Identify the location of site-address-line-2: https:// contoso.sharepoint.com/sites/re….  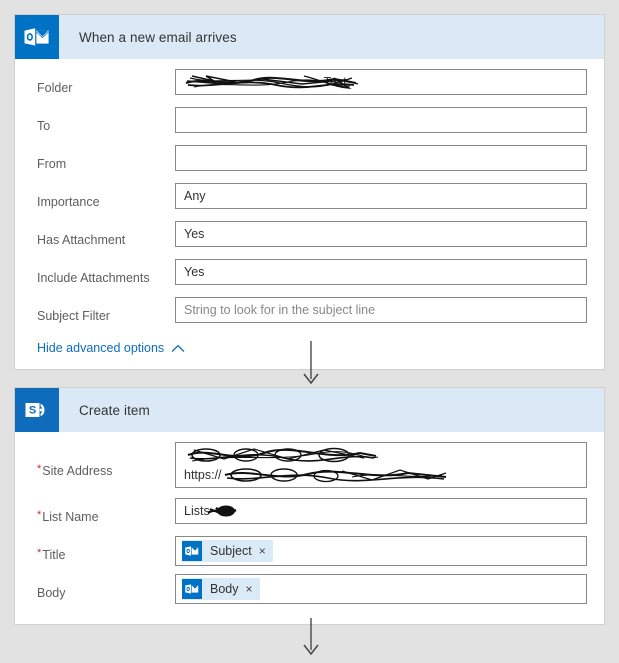
(381, 475).